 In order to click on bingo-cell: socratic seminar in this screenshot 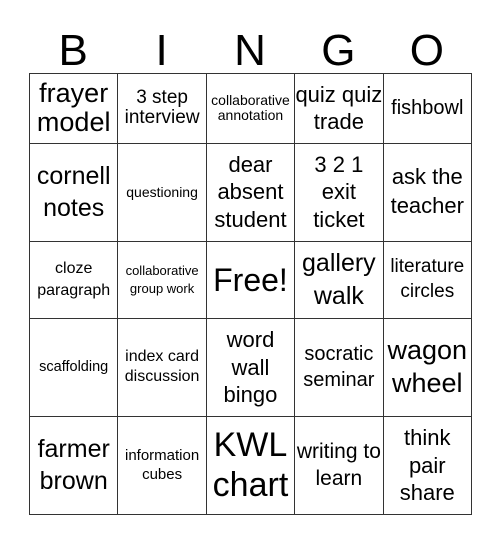, I will do `click(339, 367)`.